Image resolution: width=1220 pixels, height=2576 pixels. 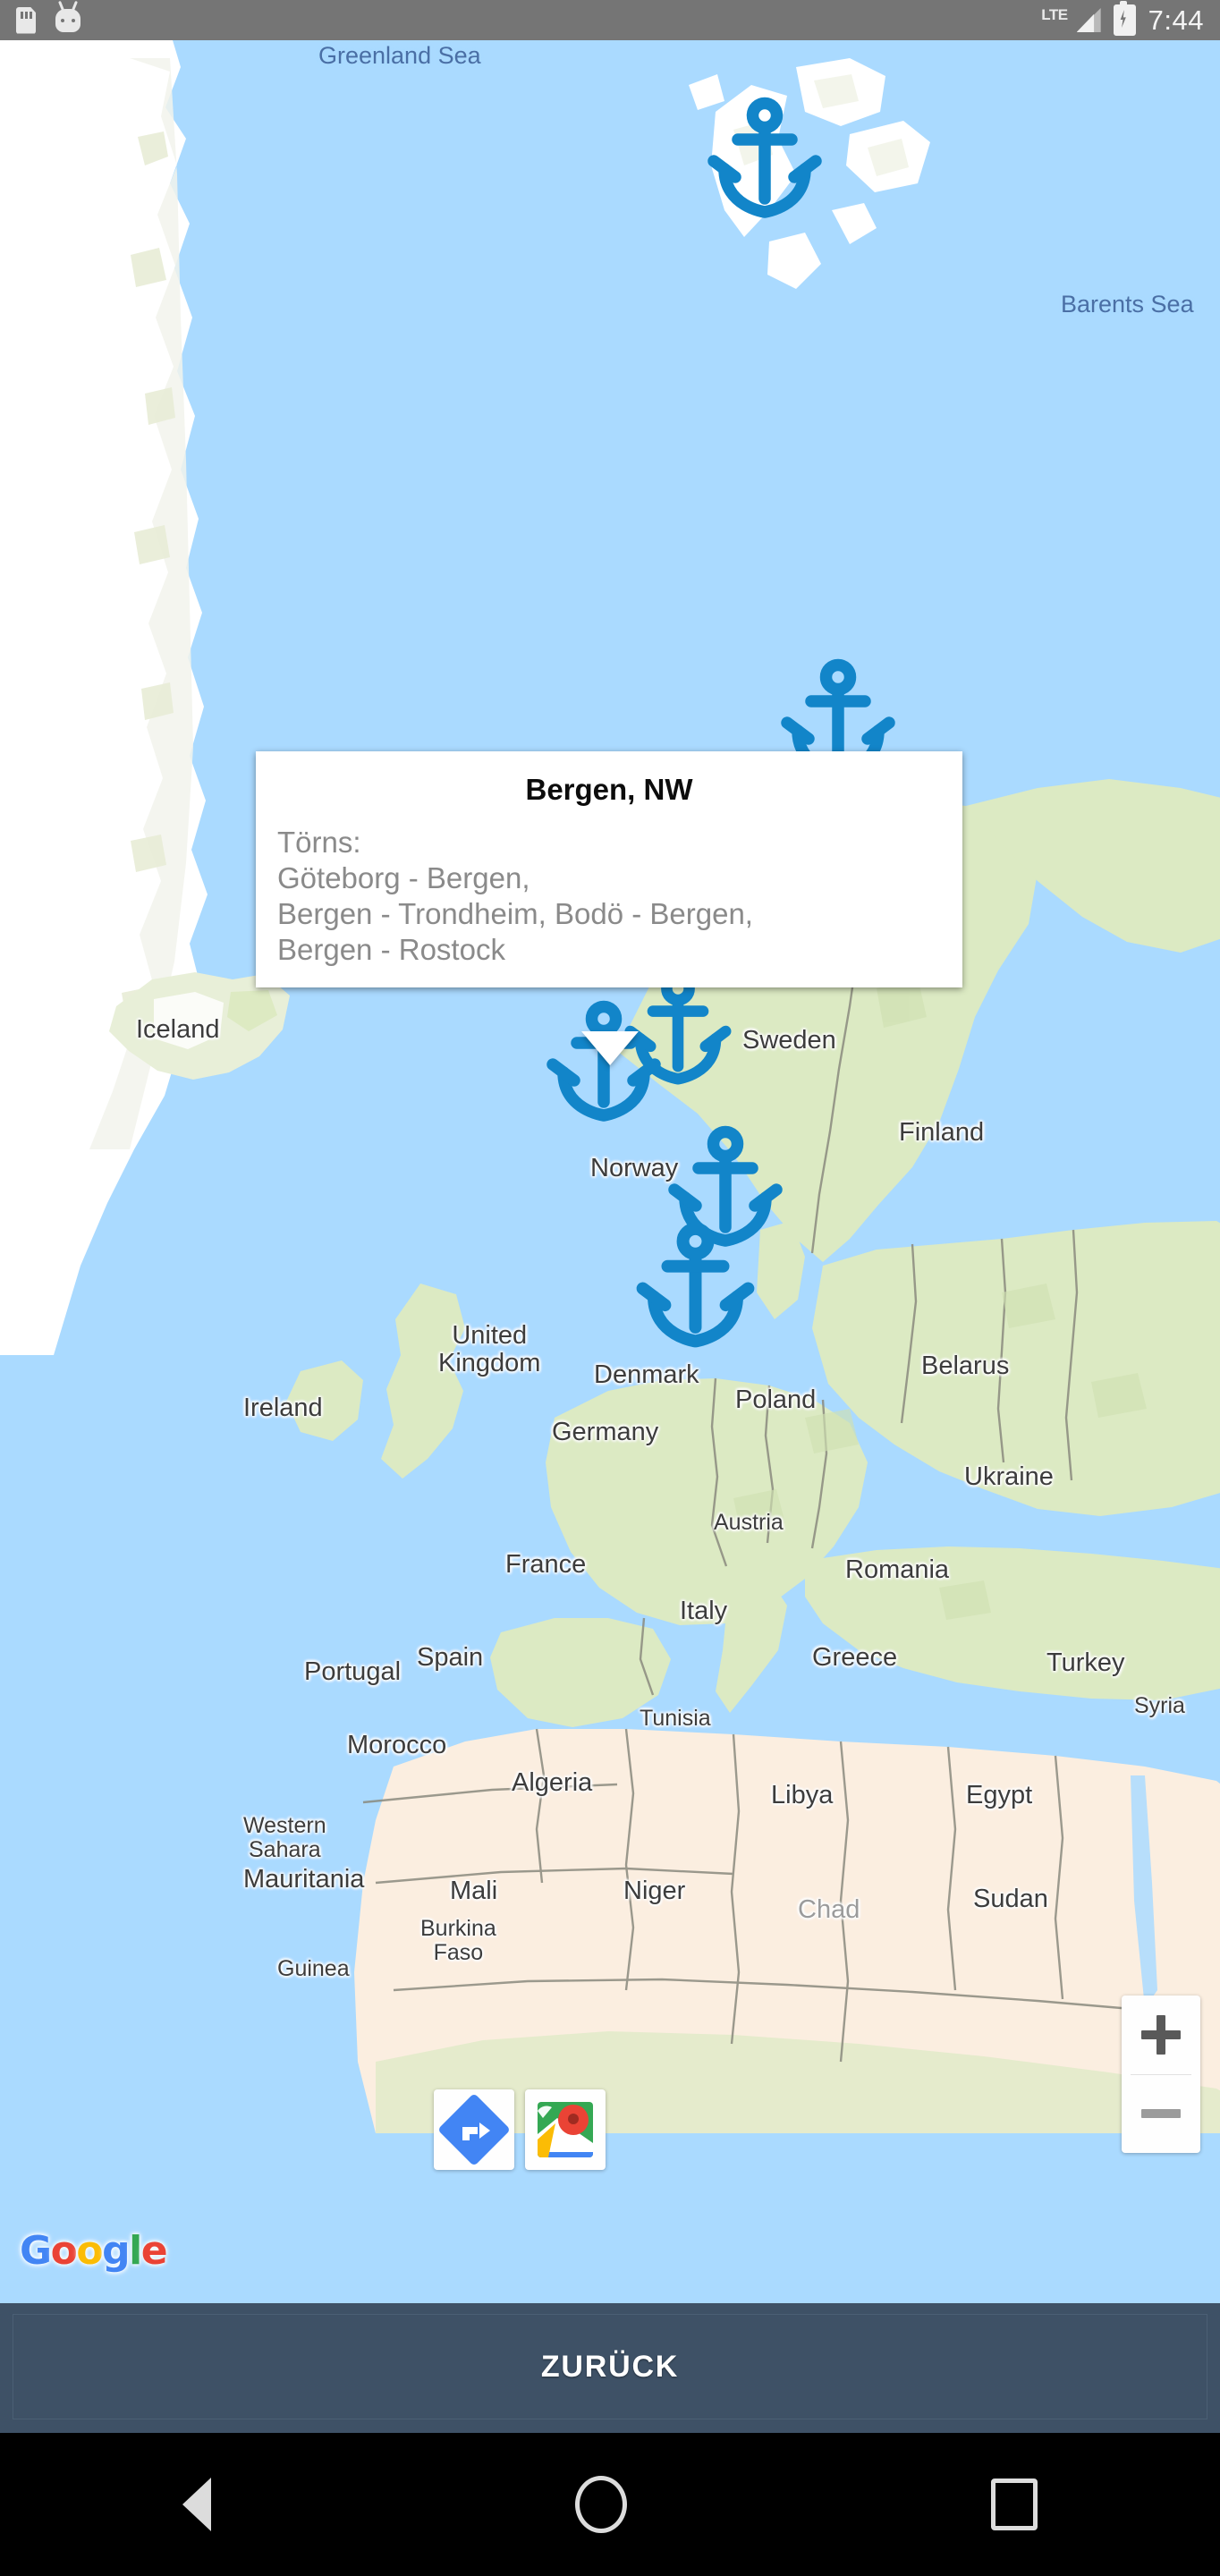 I want to click on turn-right-arrow-icon, so click(x=475, y=2129).